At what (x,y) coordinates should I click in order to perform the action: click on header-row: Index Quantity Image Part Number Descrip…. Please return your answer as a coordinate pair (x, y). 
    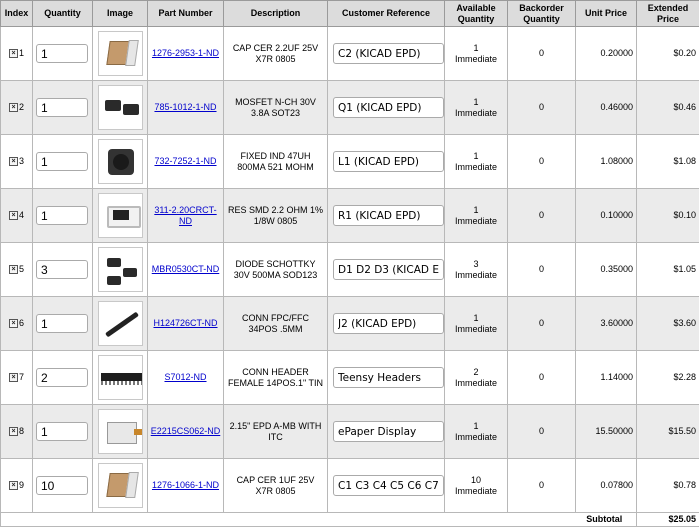
    Looking at the image, I should click on (350, 14).